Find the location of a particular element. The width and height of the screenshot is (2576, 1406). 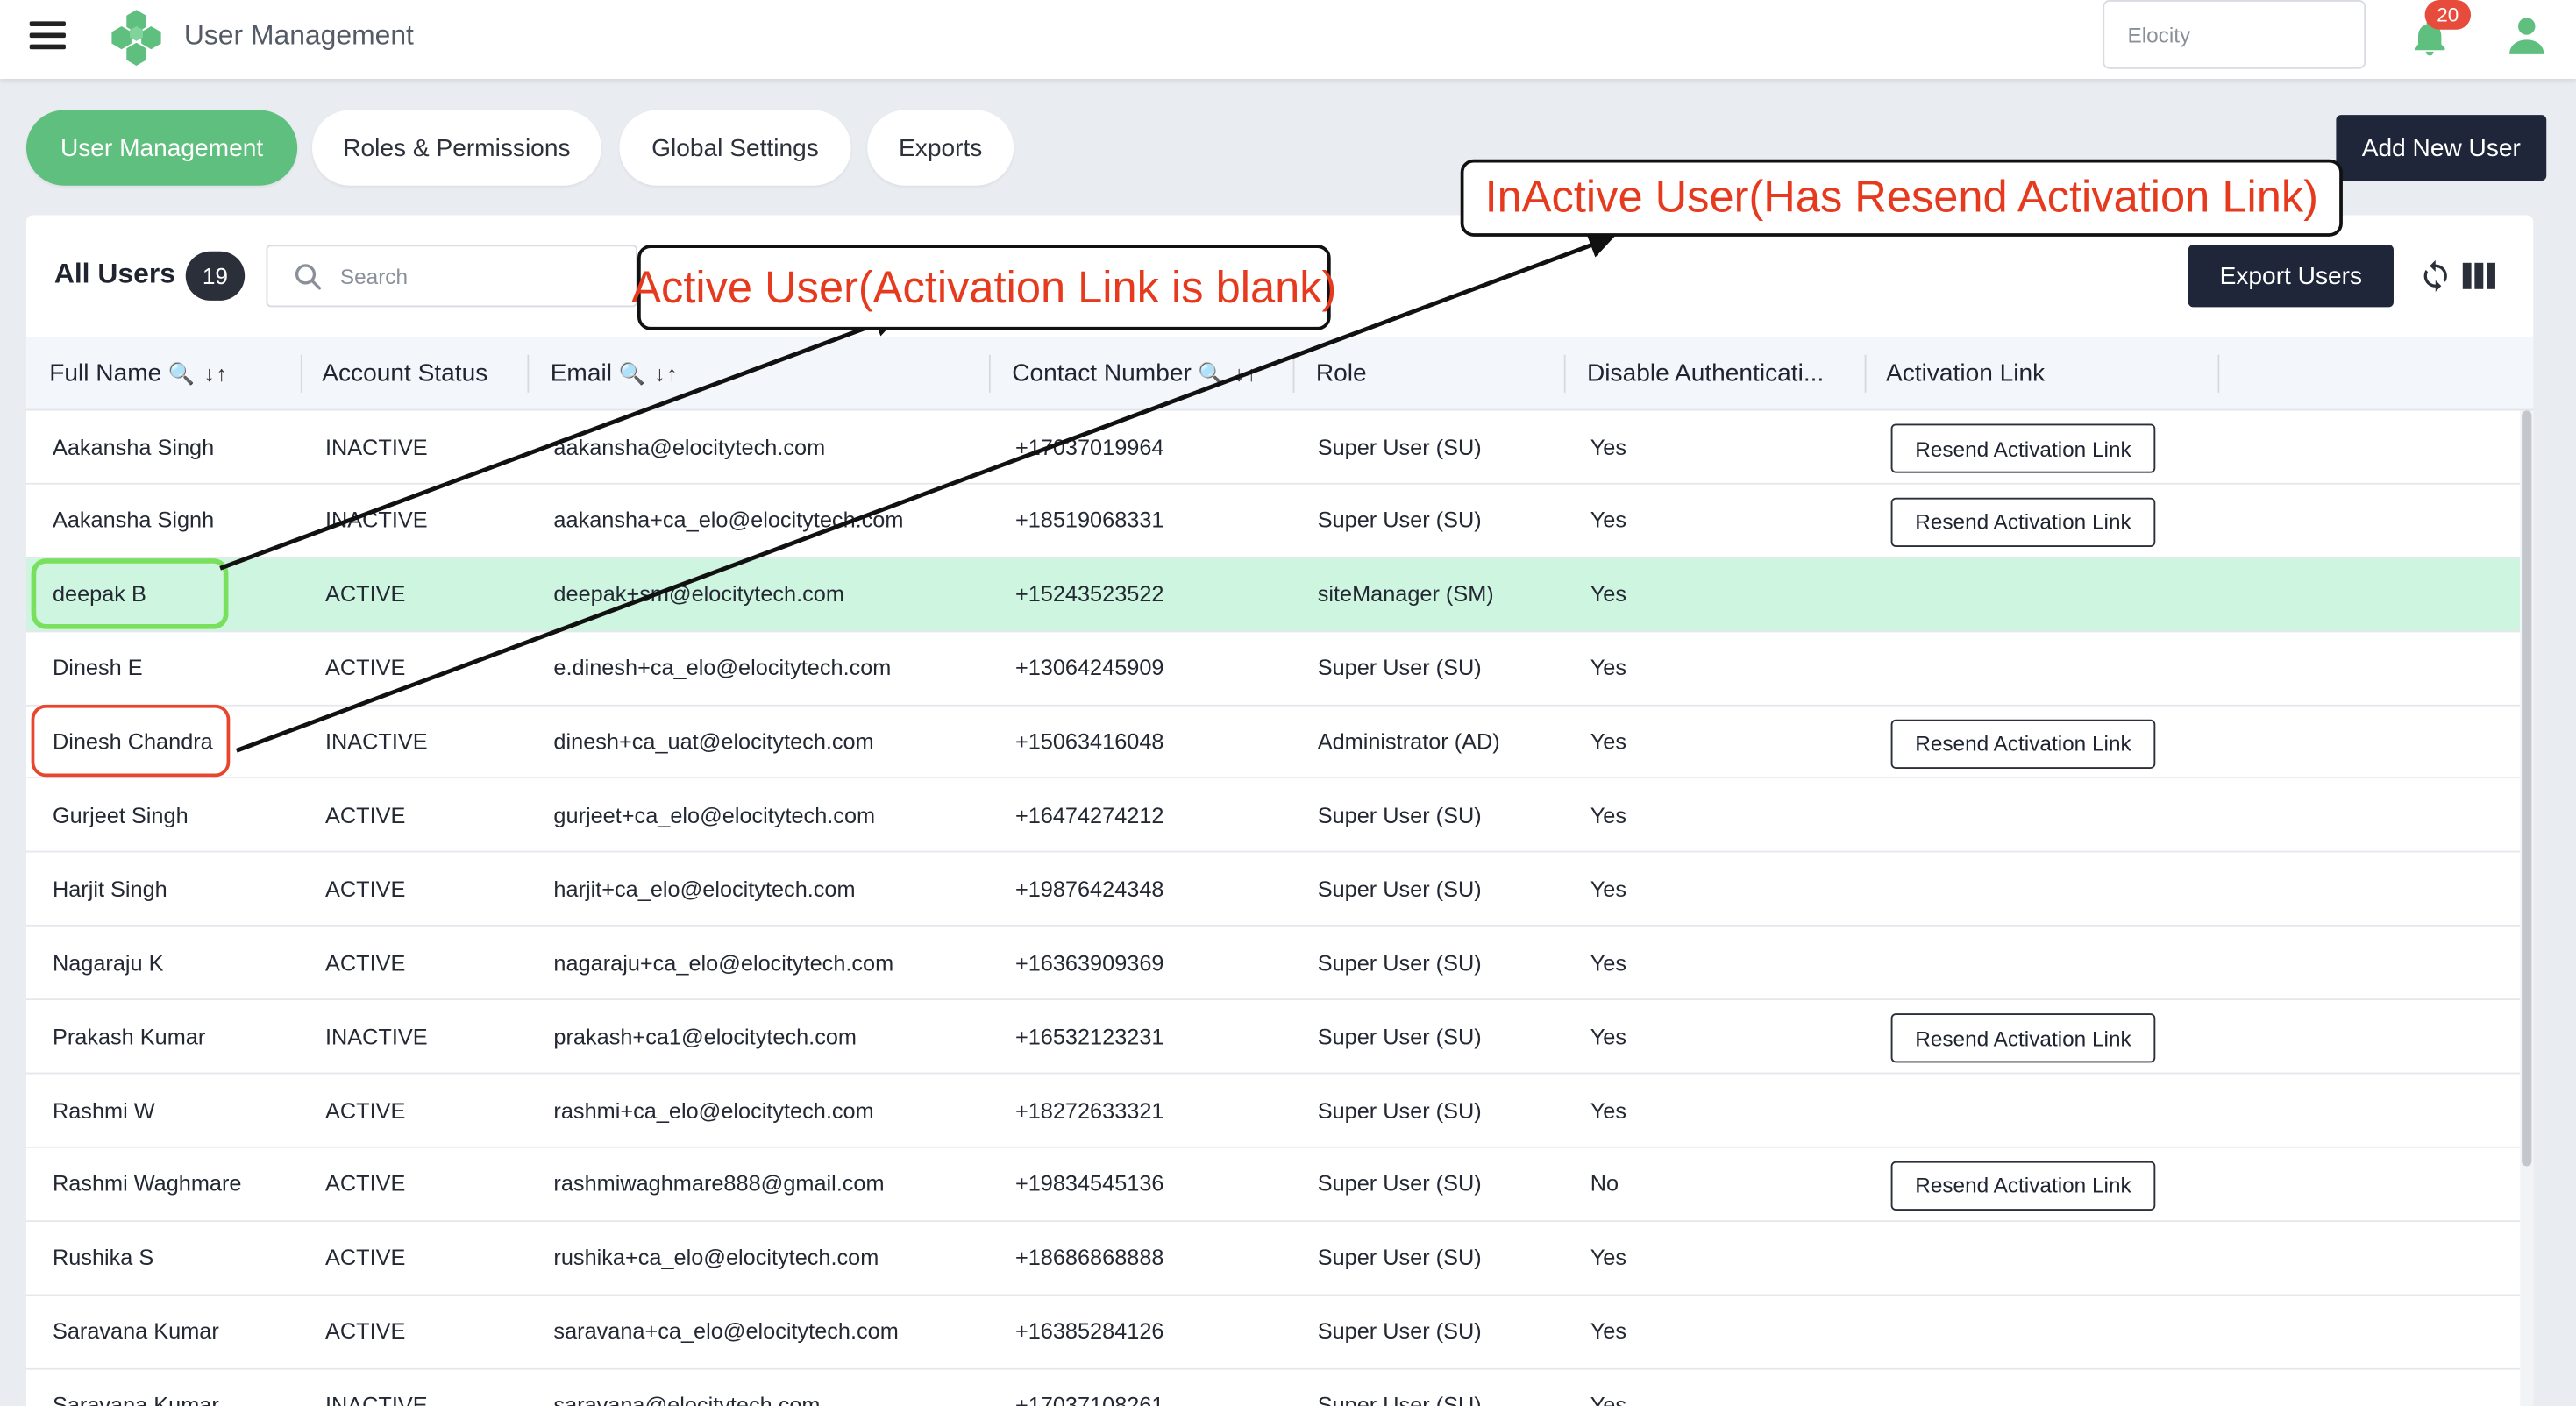

column-header-full-name: Full Name 🔍 ↓↑ is located at coordinates (175, 373).